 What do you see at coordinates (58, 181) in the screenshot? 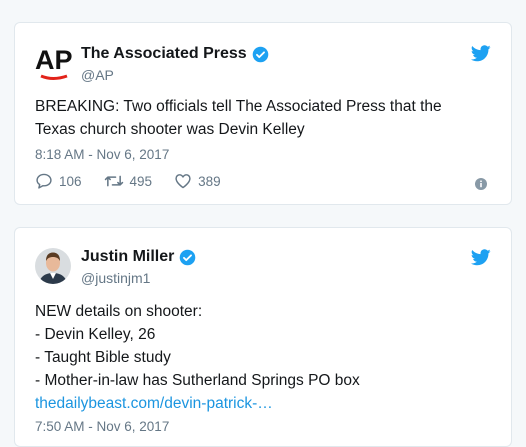
I see `reply-button: 106` at bounding box center [58, 181].